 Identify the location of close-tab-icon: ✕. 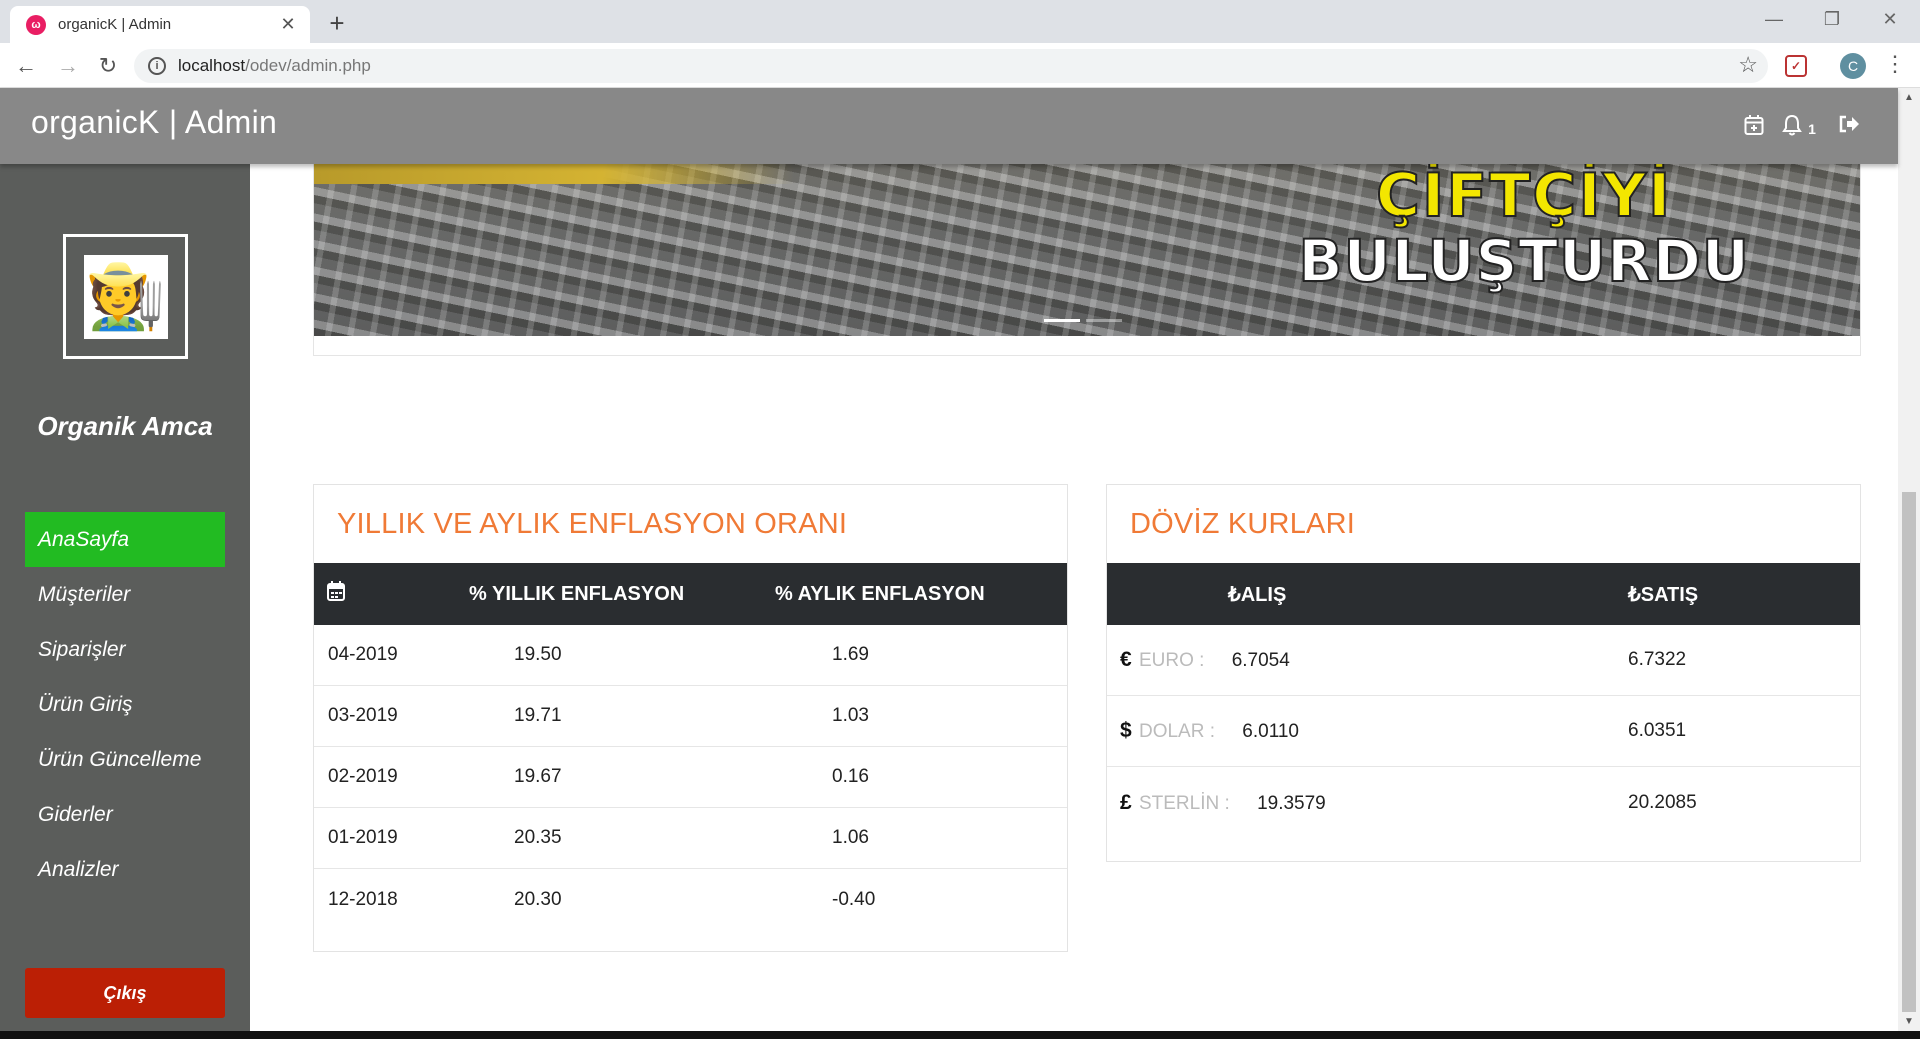
(288, 25).